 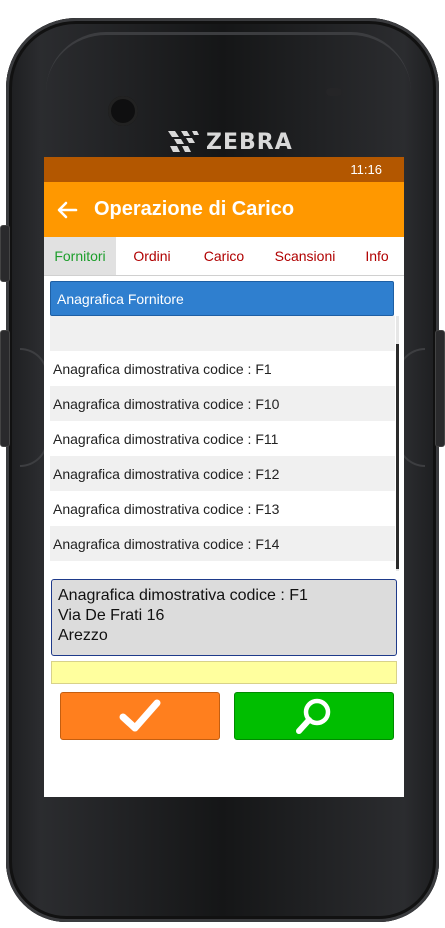 What do you see at coordinates (222, 508) in the screenshot?
I see `list-item: Anagrafica dimostrativa codice : F13` at bounding box center [222, 508].